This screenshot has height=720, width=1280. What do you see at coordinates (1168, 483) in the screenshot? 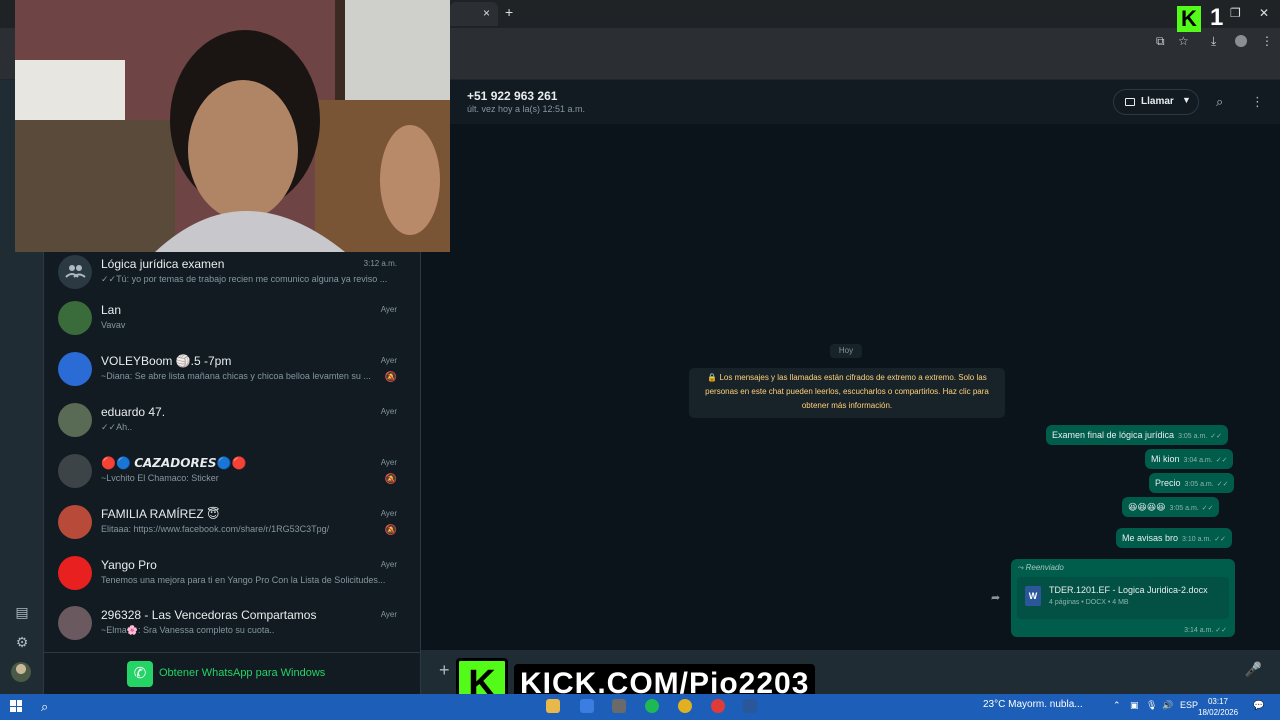
I see `message-text: Precio` at bounding box center [1168, 483].